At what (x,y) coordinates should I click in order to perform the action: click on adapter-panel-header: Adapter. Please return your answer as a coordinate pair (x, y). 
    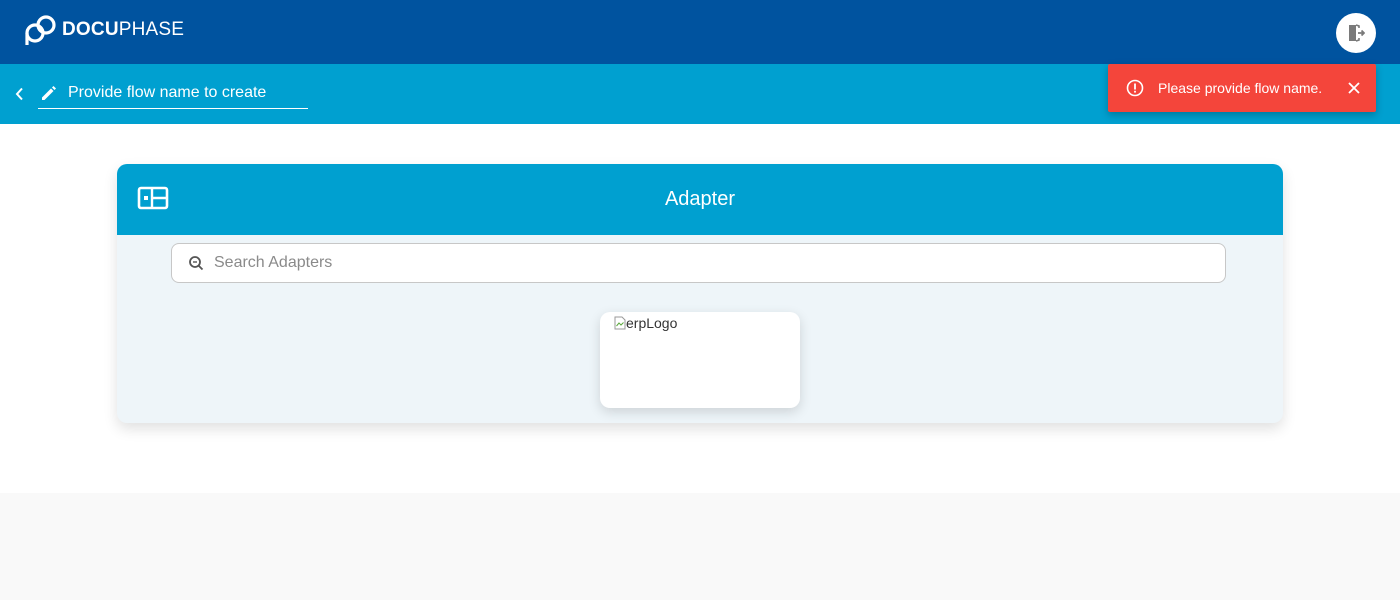
    Looking at the image, I should click on (700, 199).